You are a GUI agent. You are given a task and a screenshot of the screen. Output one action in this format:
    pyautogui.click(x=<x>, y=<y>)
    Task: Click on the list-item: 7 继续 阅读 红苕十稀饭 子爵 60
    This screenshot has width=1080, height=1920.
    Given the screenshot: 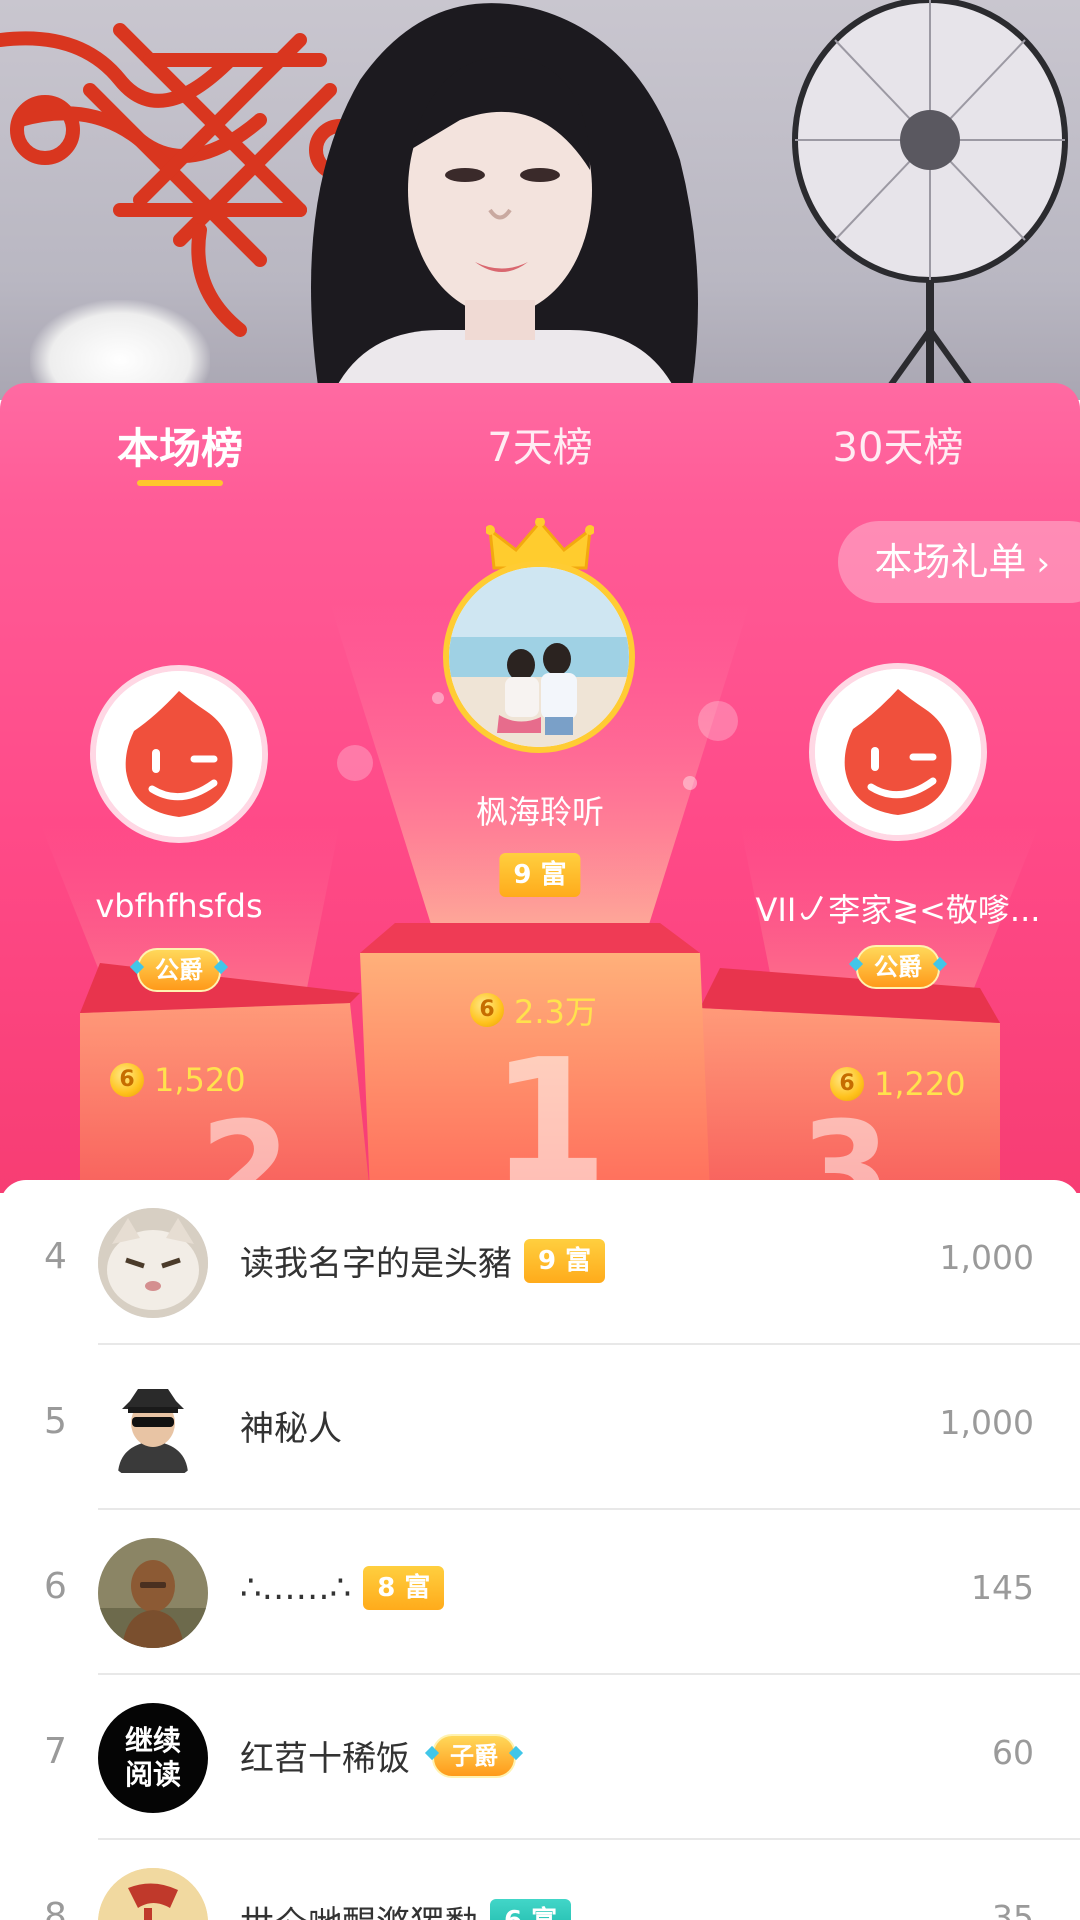 What is the action you would take?
    pyautogui.click(x=540, y=1757)
    